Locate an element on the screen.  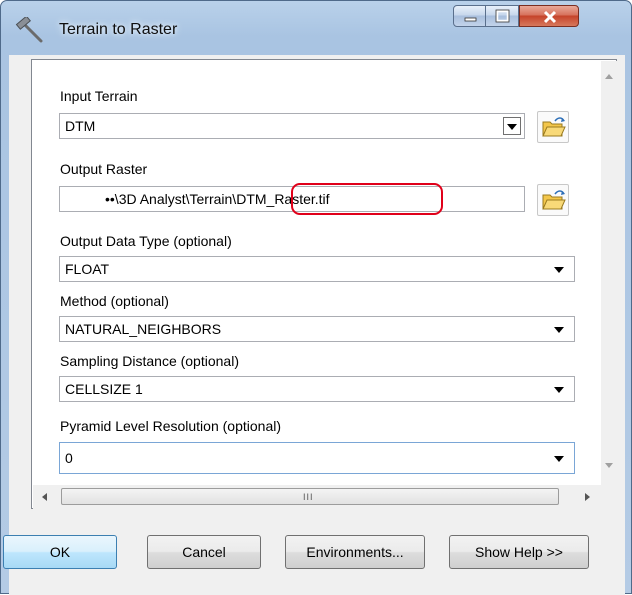
output-data-type-select: FLOAT is located at coordinates (317, 269).